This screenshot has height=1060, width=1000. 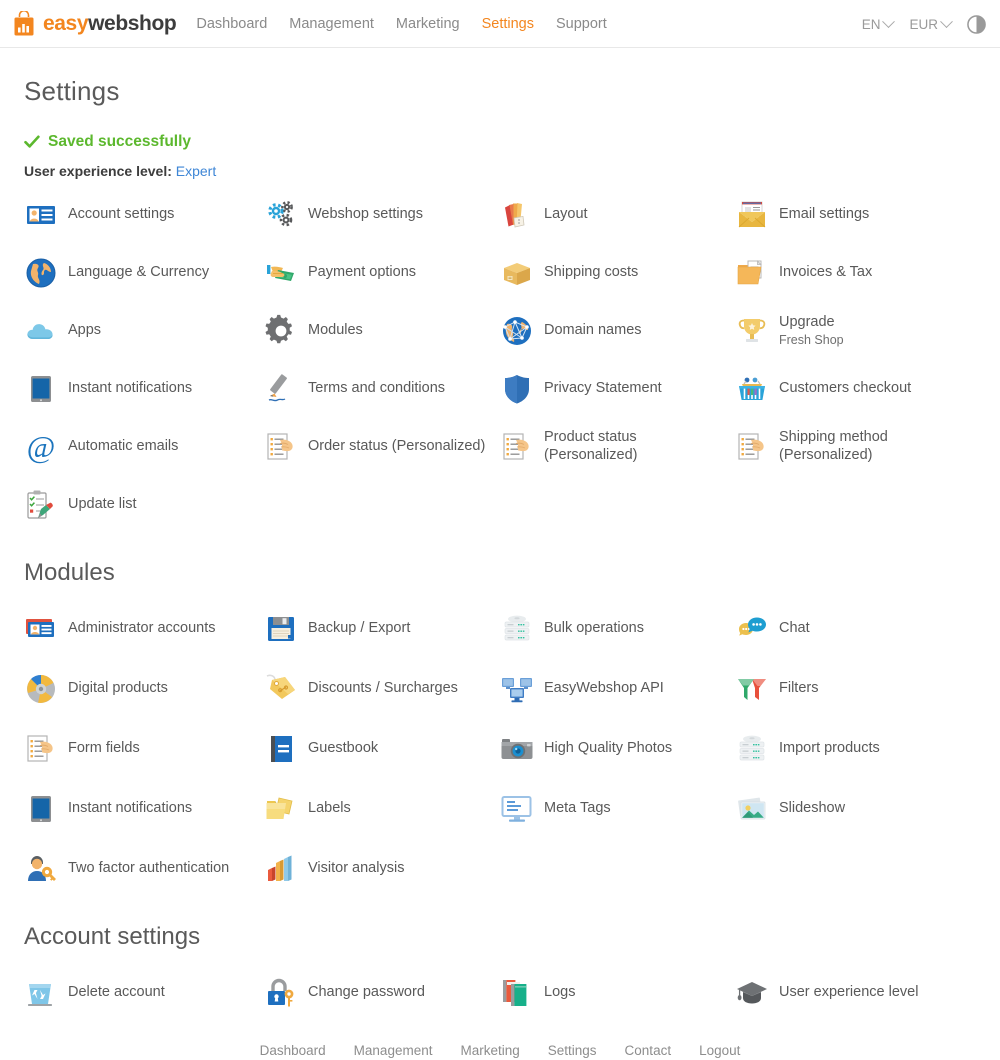 What do you see at coordinates (517, 993) in the screenshot?
I see `books-icon` at bounding box center [517, 993].